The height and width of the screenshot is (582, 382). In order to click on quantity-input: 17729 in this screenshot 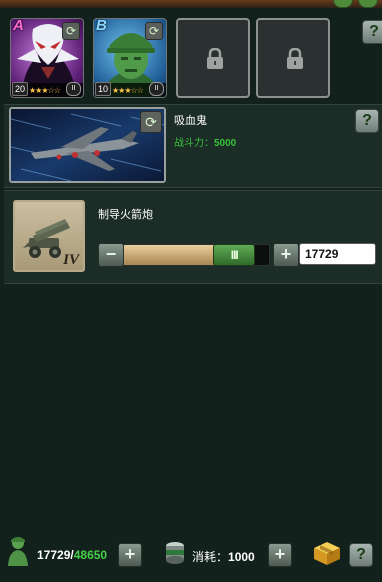, I will do `click(337, 254)`.